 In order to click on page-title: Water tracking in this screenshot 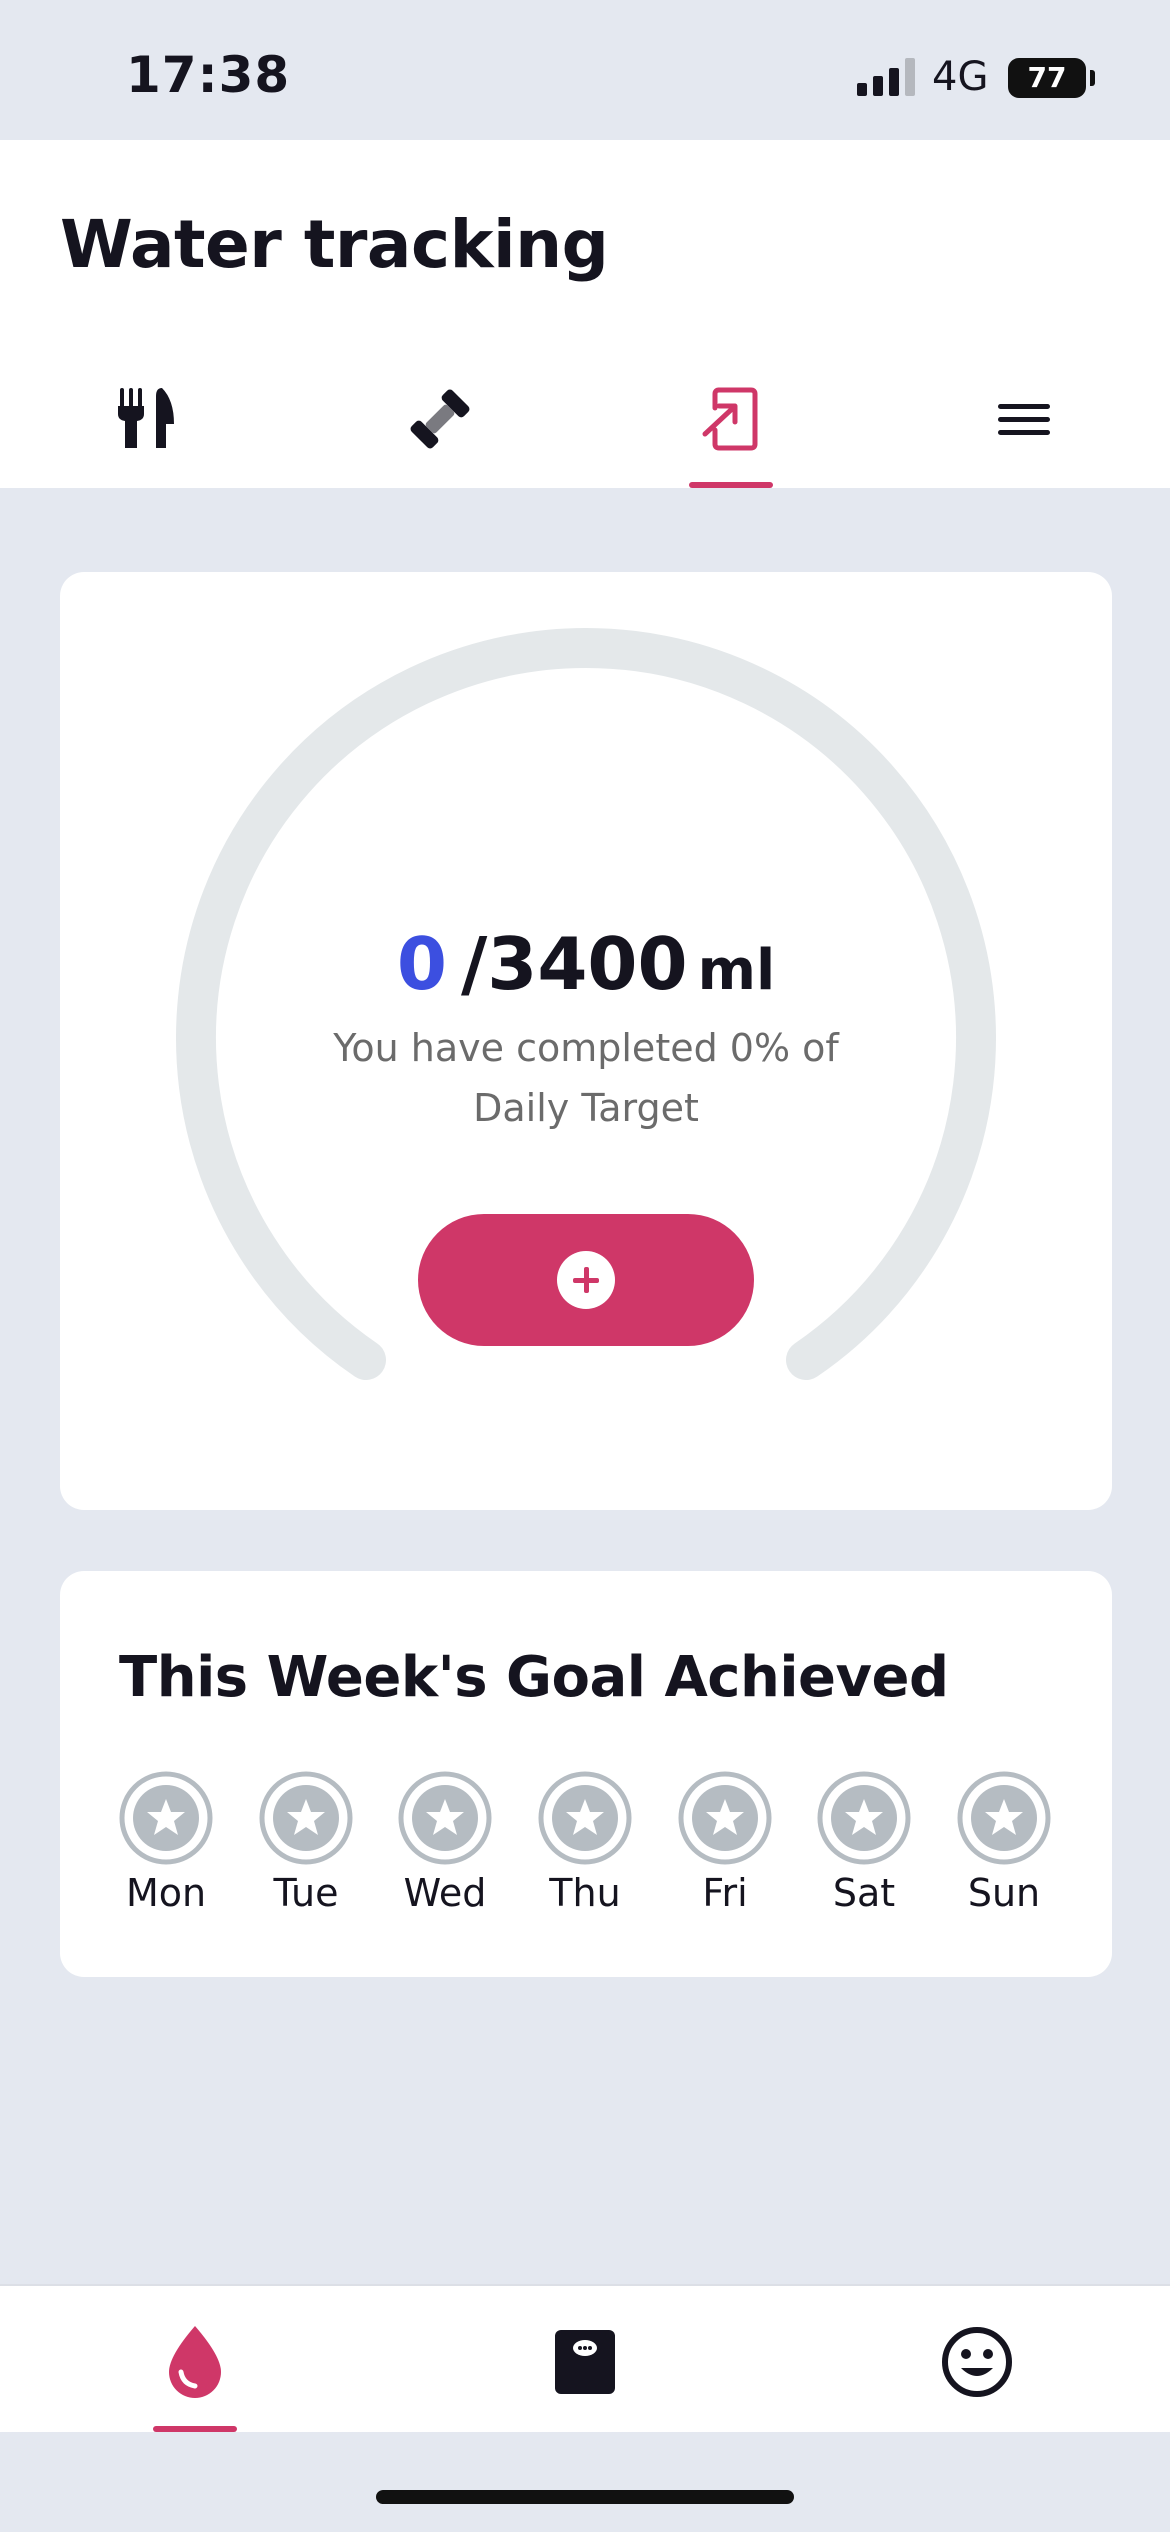, I will do `click(334, 244)`.